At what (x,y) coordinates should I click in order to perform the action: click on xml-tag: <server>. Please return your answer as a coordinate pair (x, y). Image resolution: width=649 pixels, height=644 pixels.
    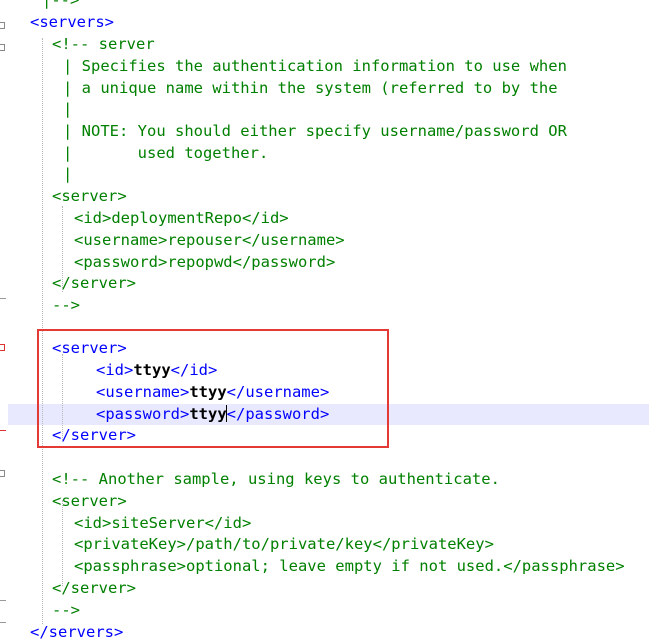
    Looking at the image, I should click on (89, 348).